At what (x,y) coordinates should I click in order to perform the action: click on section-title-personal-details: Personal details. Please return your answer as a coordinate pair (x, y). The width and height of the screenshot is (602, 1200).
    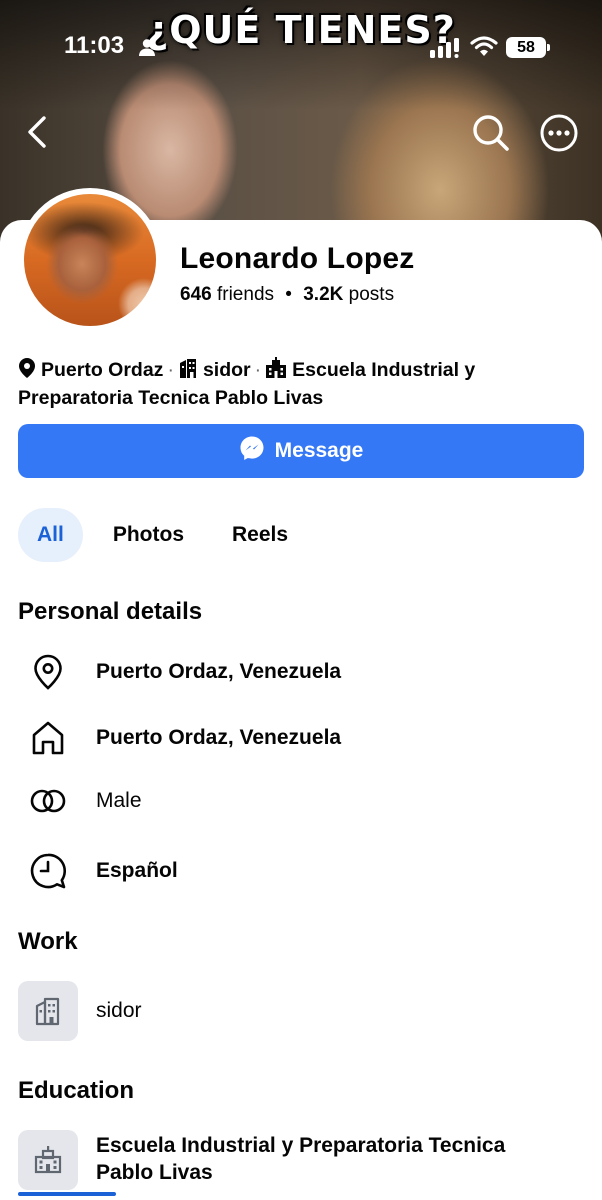
    Looking at the image, I should click on (110, 611).